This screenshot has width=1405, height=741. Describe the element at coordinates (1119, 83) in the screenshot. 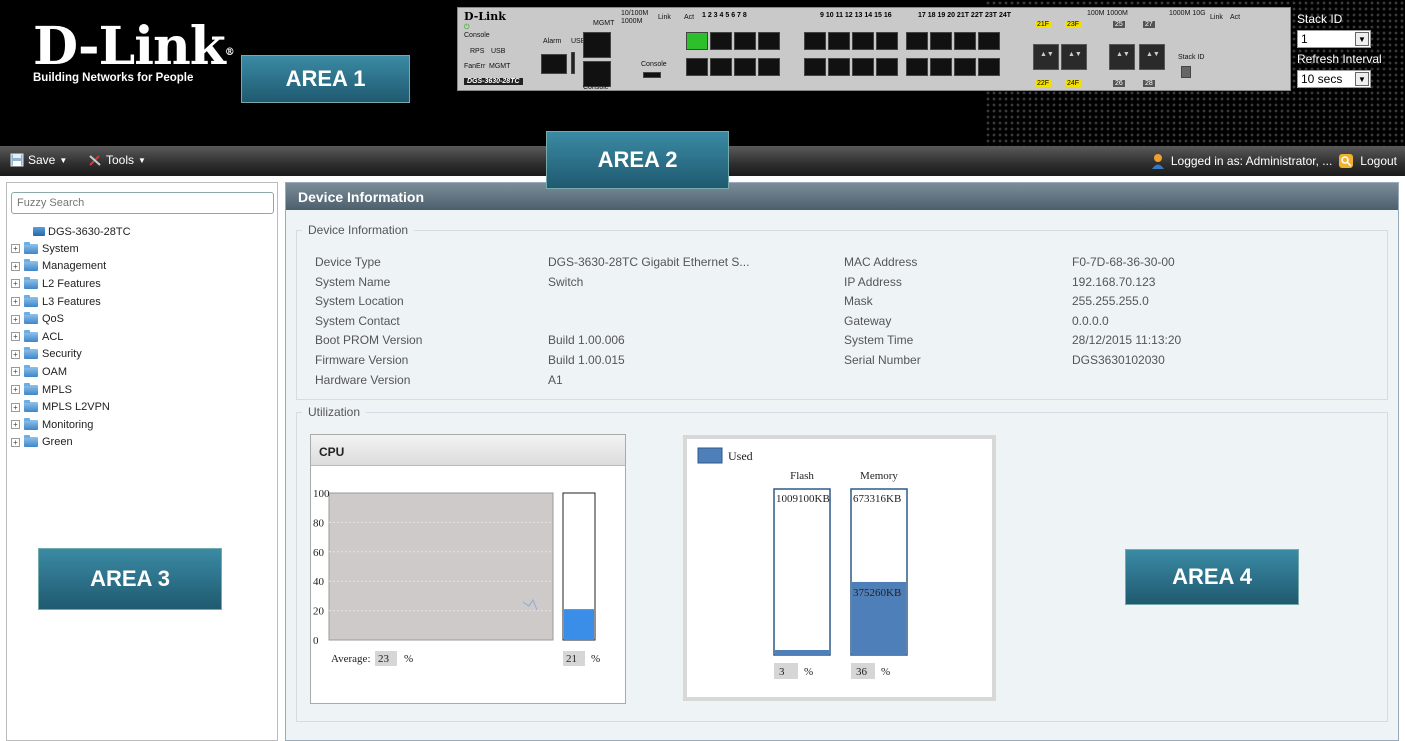

I see `label-26: 26` at that location.